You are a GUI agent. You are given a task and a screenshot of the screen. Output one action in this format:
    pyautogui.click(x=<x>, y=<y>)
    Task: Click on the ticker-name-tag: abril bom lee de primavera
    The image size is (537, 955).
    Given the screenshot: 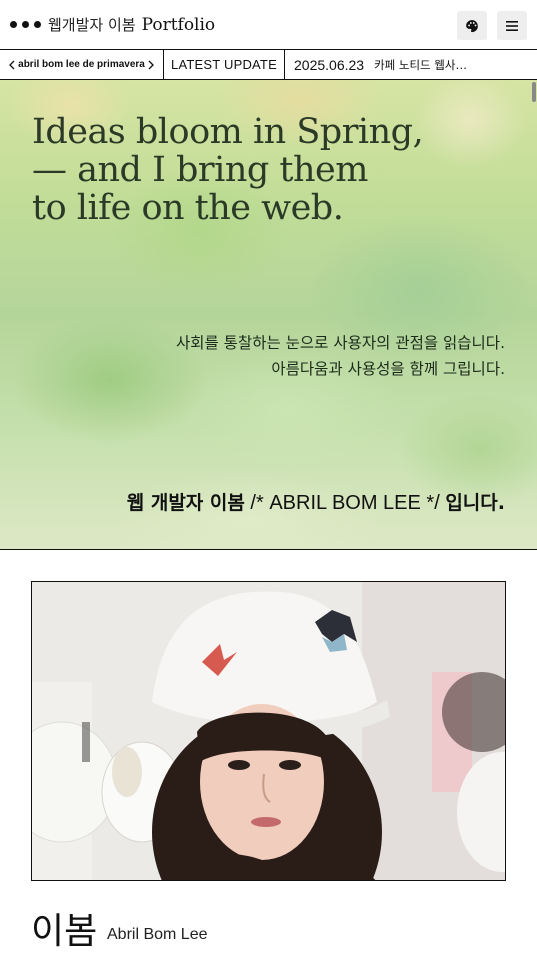 What is the action you would take?
    pyautogui.click(x=82, y=64)
    